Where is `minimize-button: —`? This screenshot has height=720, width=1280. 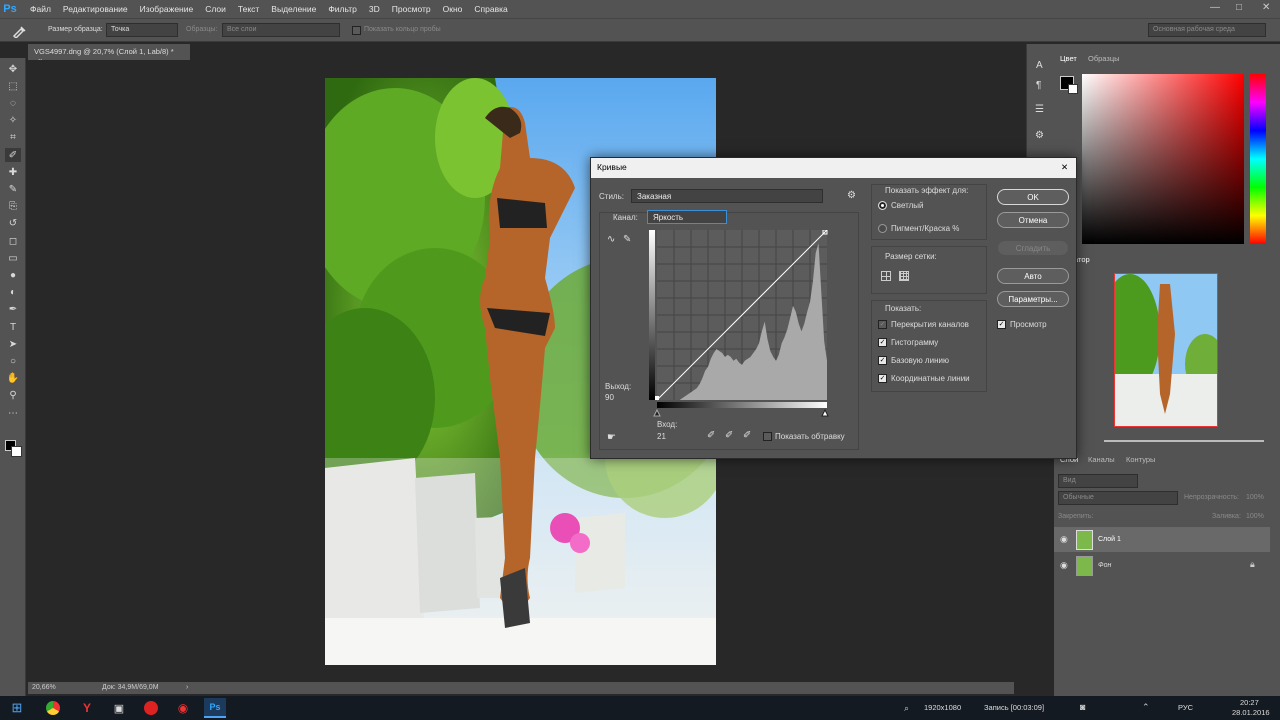
minimize-button: — is located at coordinates (1215, 7).